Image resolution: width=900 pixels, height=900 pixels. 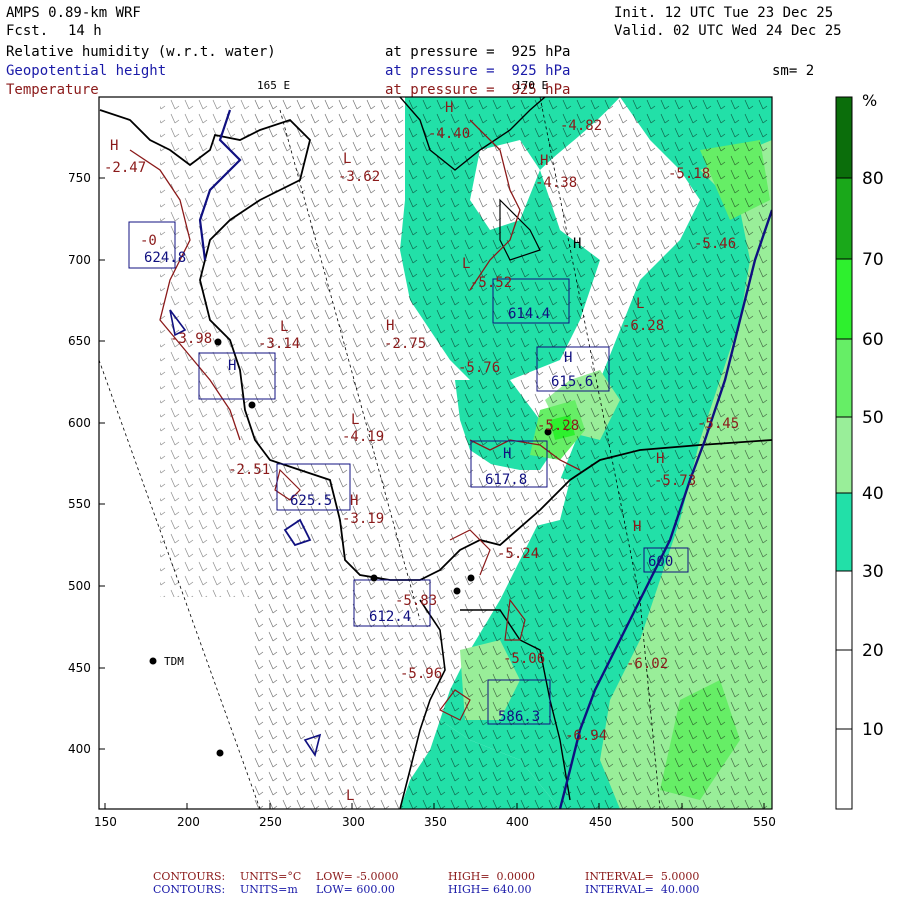 What do you see at coordinates (581, 126) in the screenshot?
I see `temp-label: -4.82` at bounding box center [581, 126].